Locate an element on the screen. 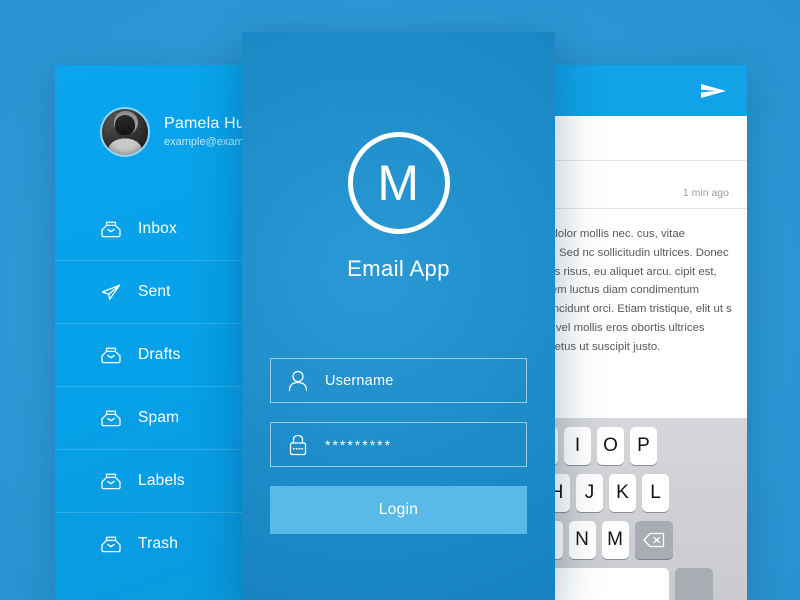 This screenshot has width=800, height=600. sidebar-item-label: Spam is located at coordinates (159, 417).